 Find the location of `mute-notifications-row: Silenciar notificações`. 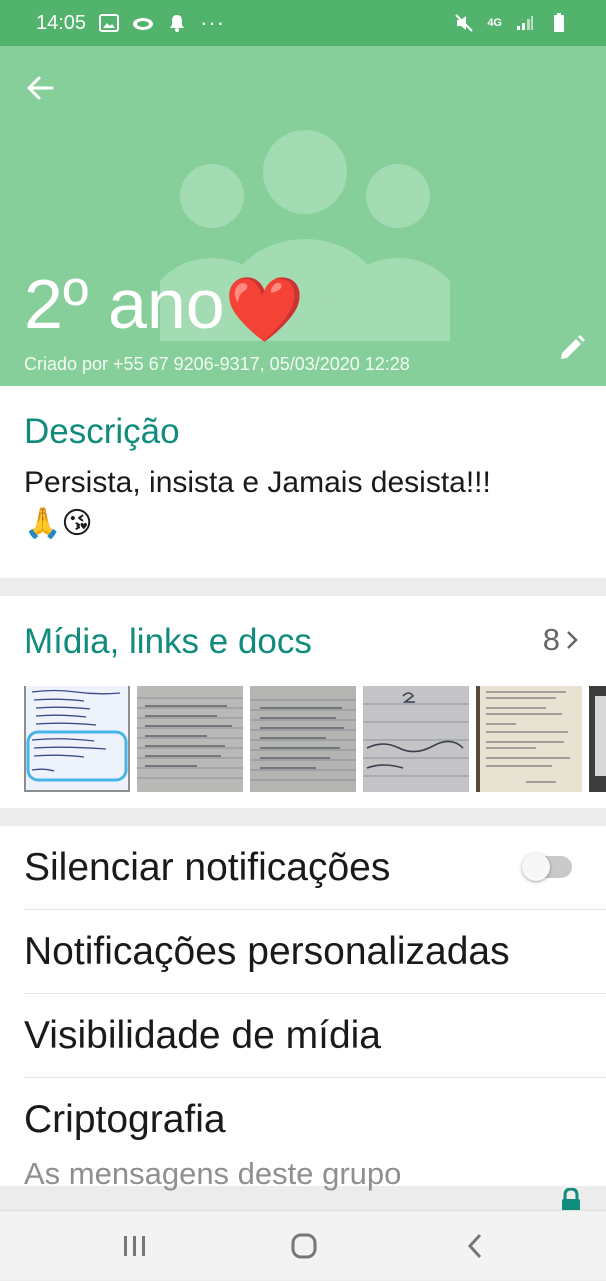

mute-notifications-row: Silenciar notificações is located at coordinates (315, 868).